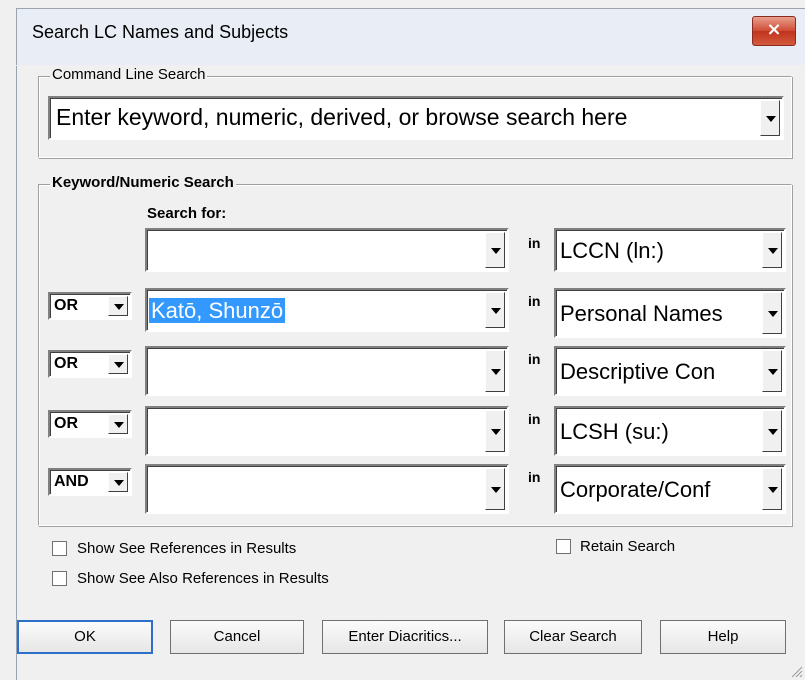  I want to click on index-value-4: LCSH (su:), so click(614, 432).